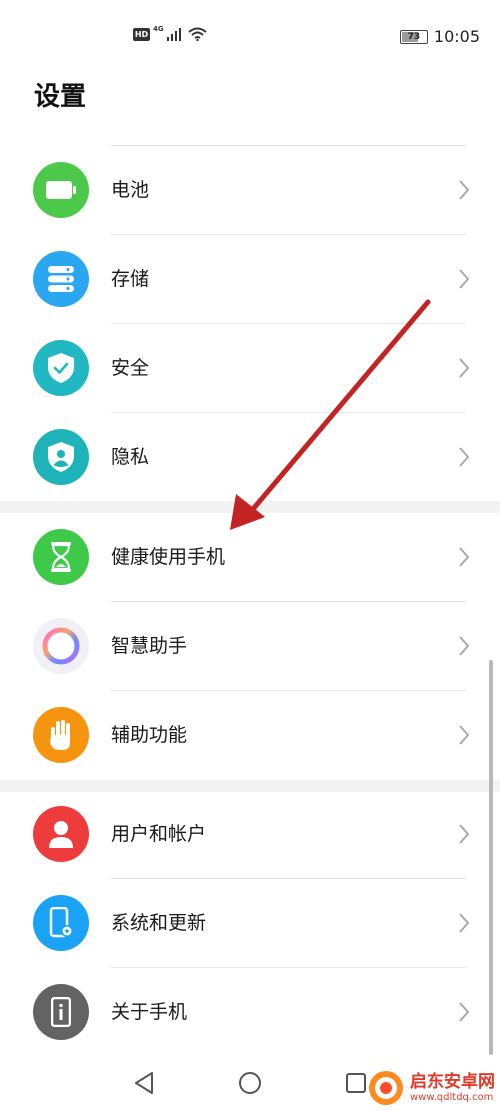 The image size is (500, 1111). I want to click on settings-item-about-phone: 关于手机, so click(250, 1012).